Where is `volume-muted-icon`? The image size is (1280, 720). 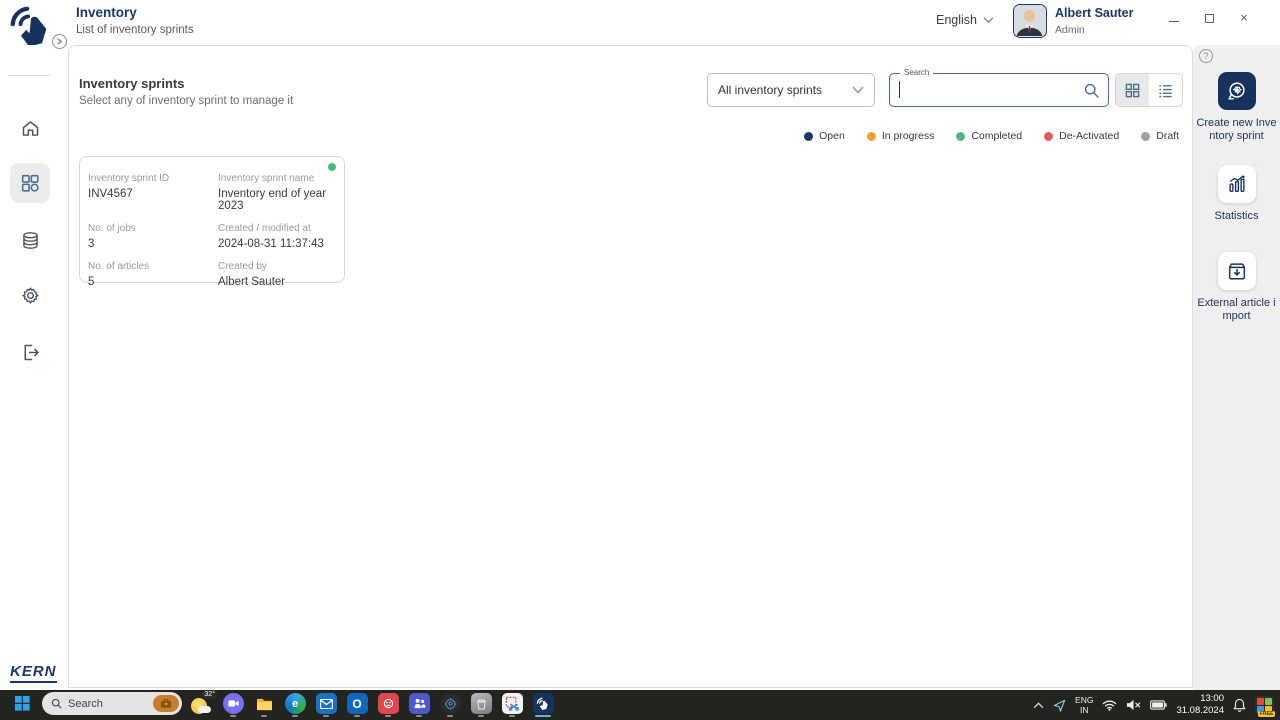 volume-muted-icon is located at coordinates (1133, 705).